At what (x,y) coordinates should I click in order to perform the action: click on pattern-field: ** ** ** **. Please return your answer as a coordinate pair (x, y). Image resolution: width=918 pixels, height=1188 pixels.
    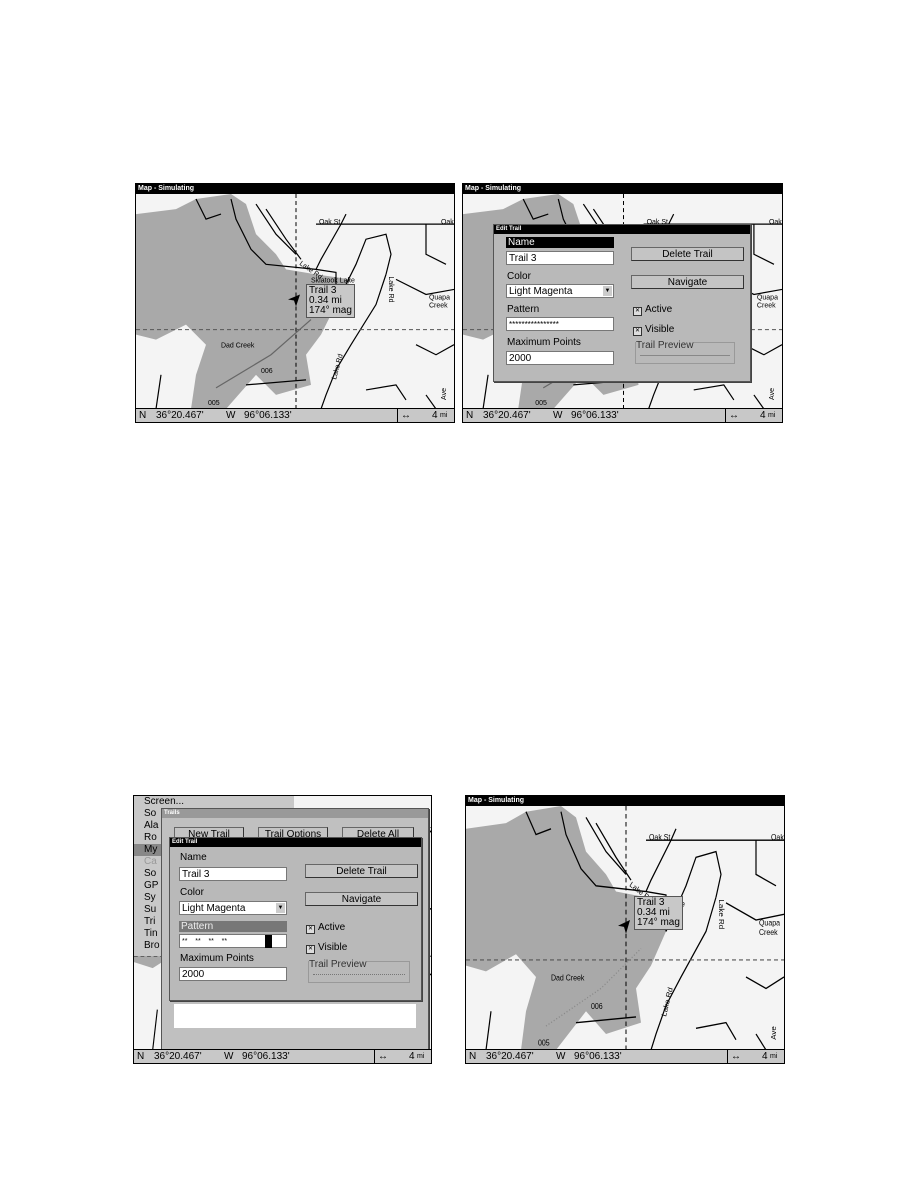
    Looking at the image, I should click on (233, 941).